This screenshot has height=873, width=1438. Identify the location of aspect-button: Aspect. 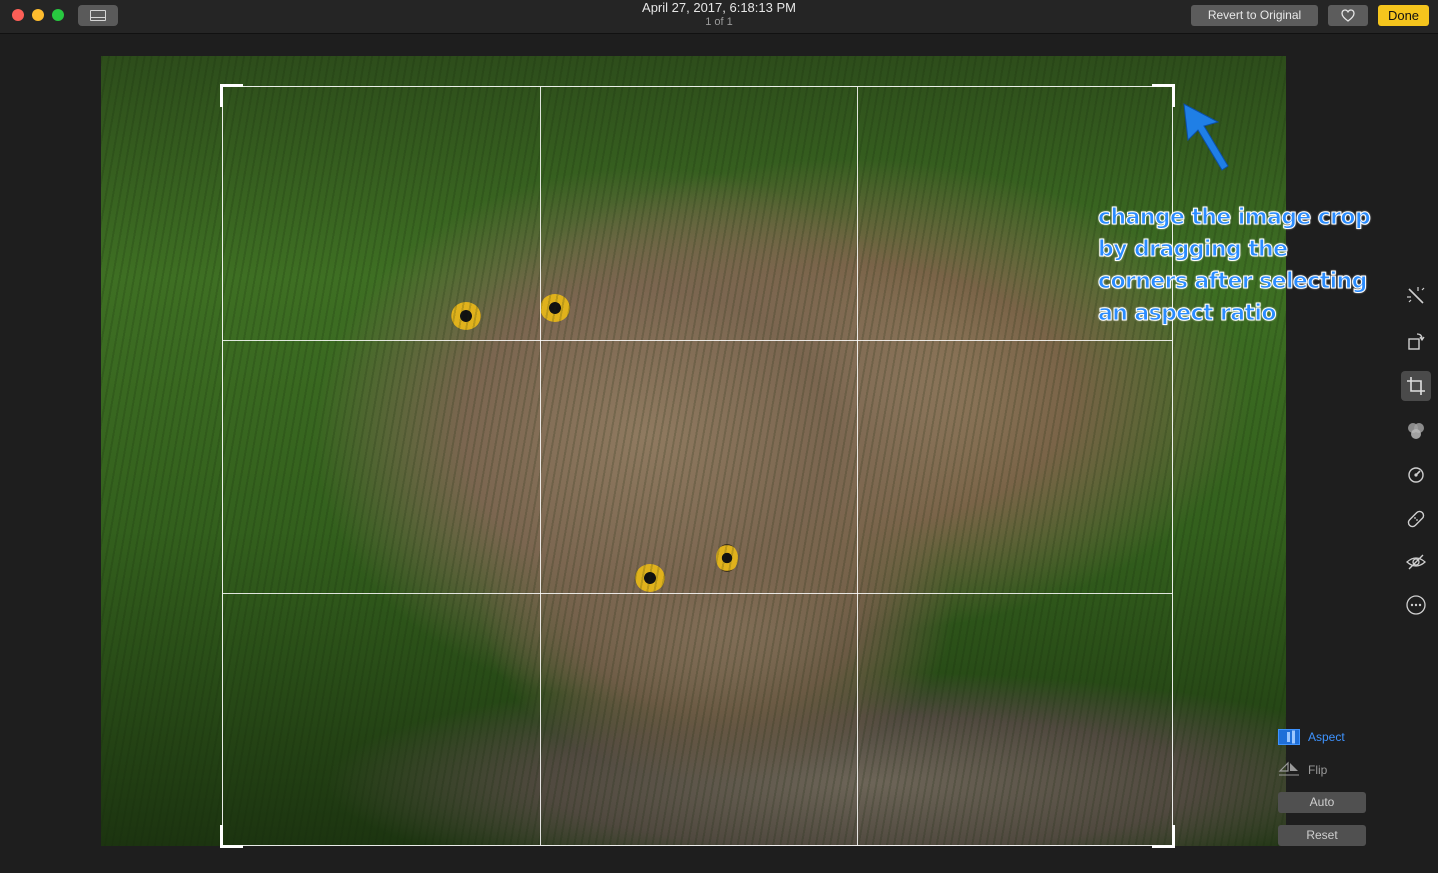
(1311, 737).